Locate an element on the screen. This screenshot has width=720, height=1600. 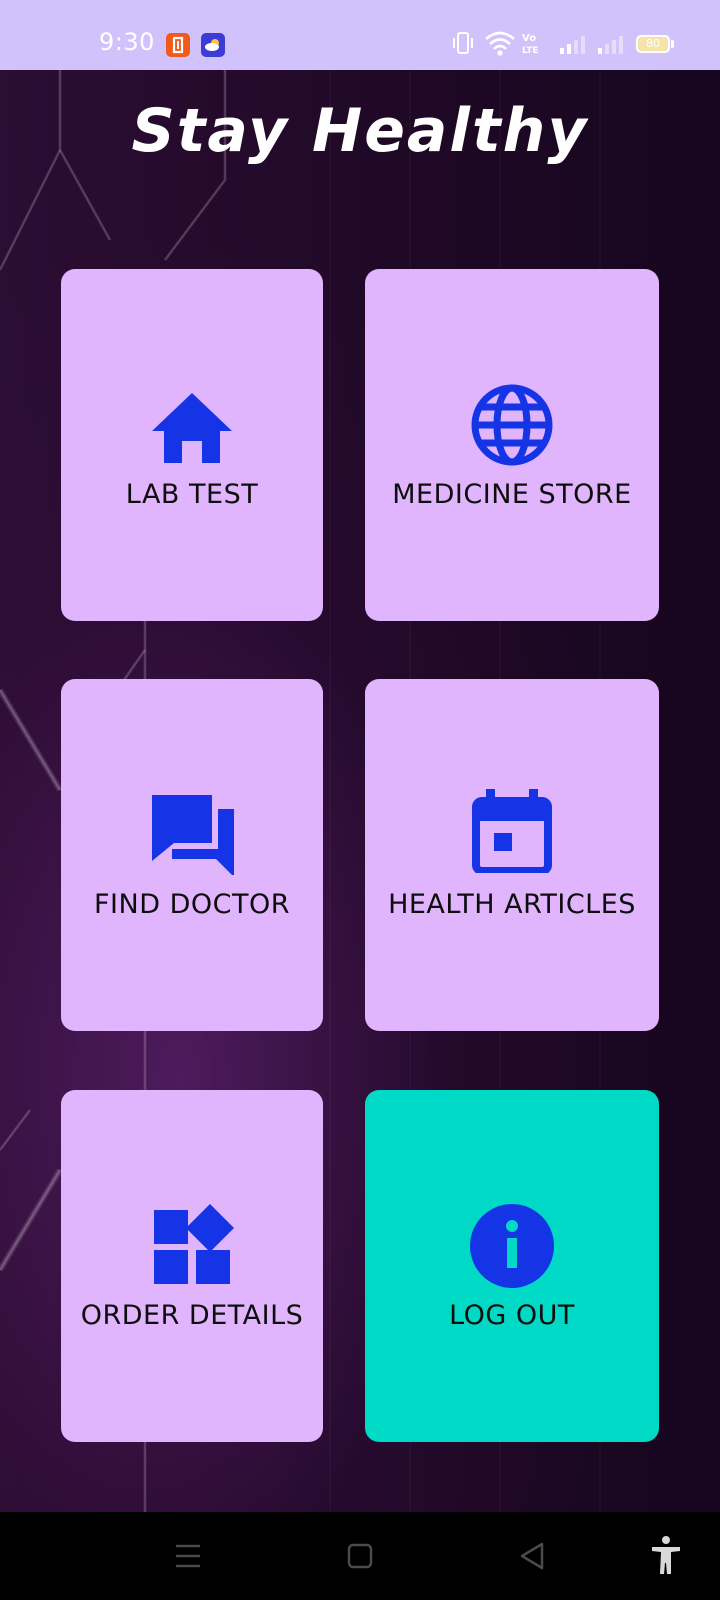
info-icon is located at coordinates (512, 1246).